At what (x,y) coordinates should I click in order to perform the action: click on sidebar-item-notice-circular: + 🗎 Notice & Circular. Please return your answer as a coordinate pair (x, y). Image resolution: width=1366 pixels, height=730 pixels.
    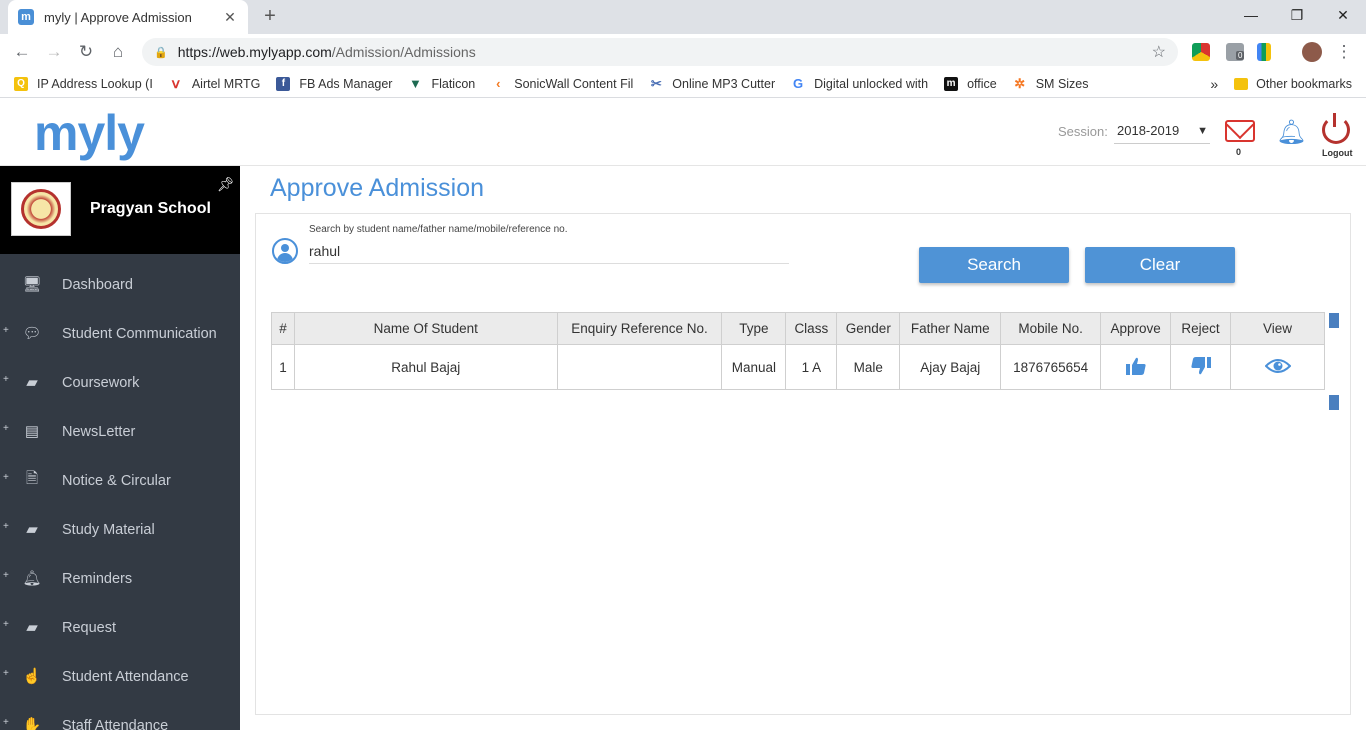
    Looking at the image, I should click on (120, 480).